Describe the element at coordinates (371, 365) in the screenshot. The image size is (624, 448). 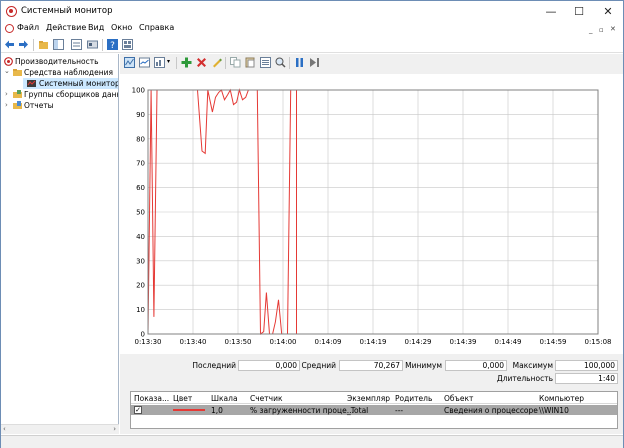
I see `average-value: 70,267` at that location.